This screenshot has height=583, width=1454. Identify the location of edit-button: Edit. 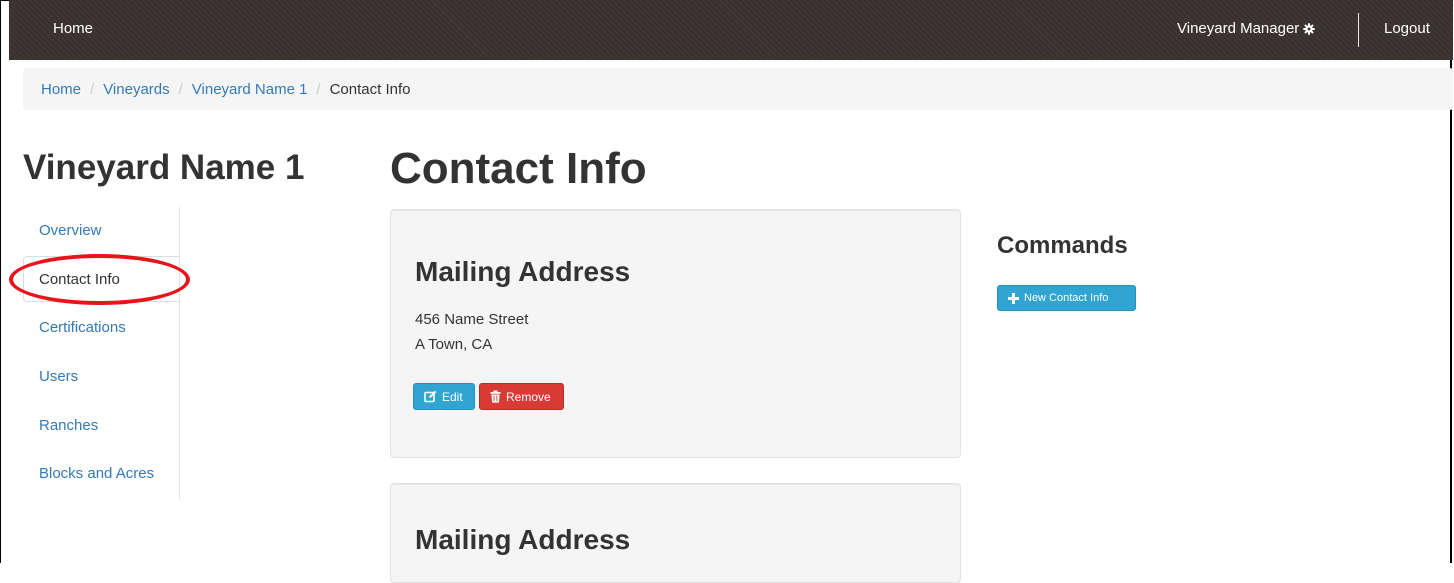
(444, 396).